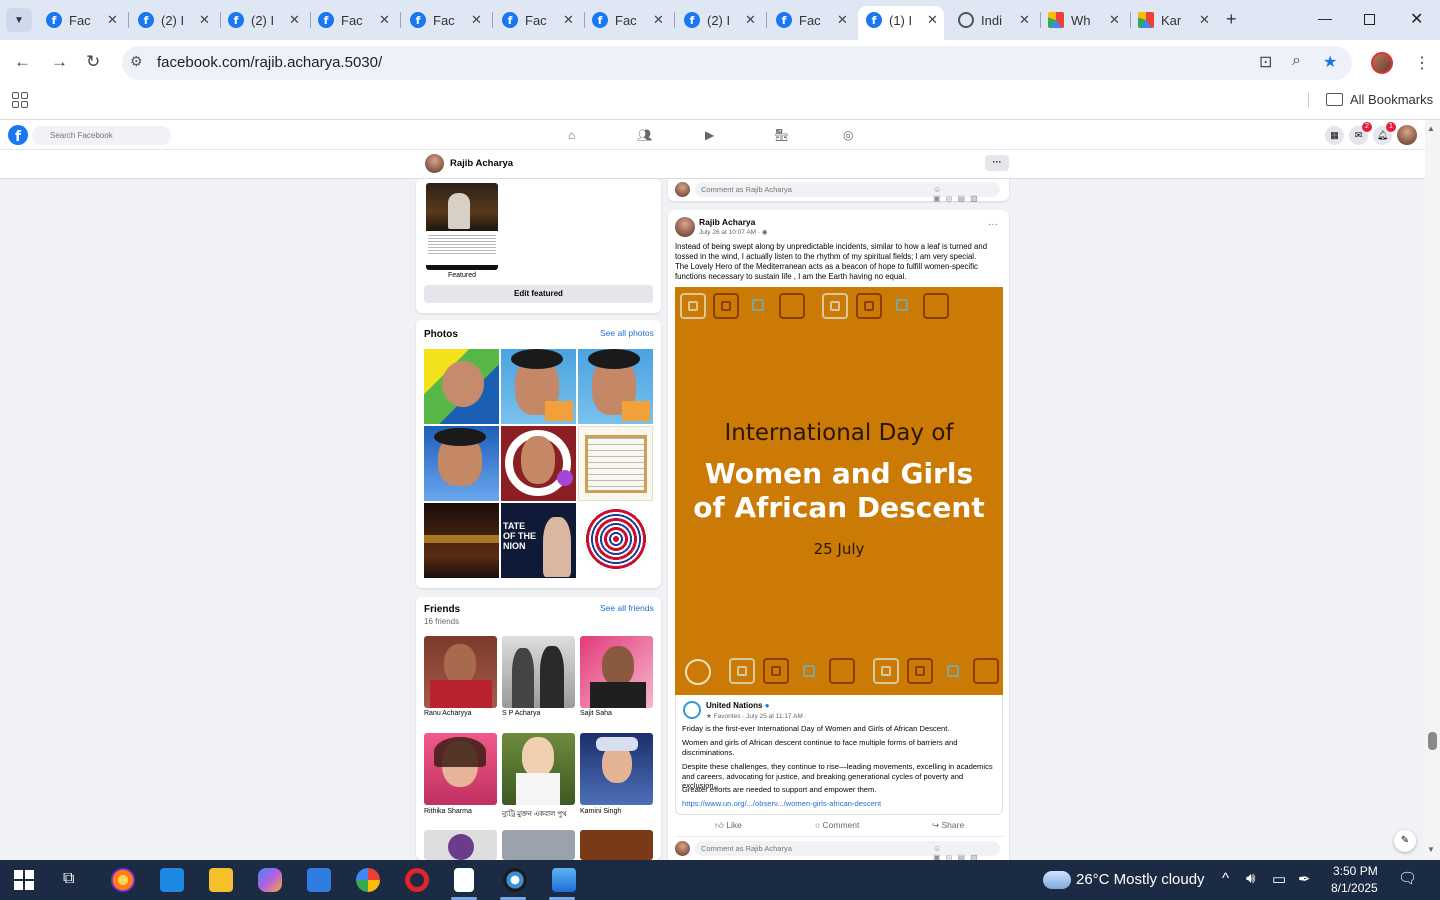 The height and width of the screenshot is (900, 1440). What do you see at coordinates (1355, 871) in the screenshot?
I see `clock-time: 3:50 PM` at bounding box center [1355, 871].